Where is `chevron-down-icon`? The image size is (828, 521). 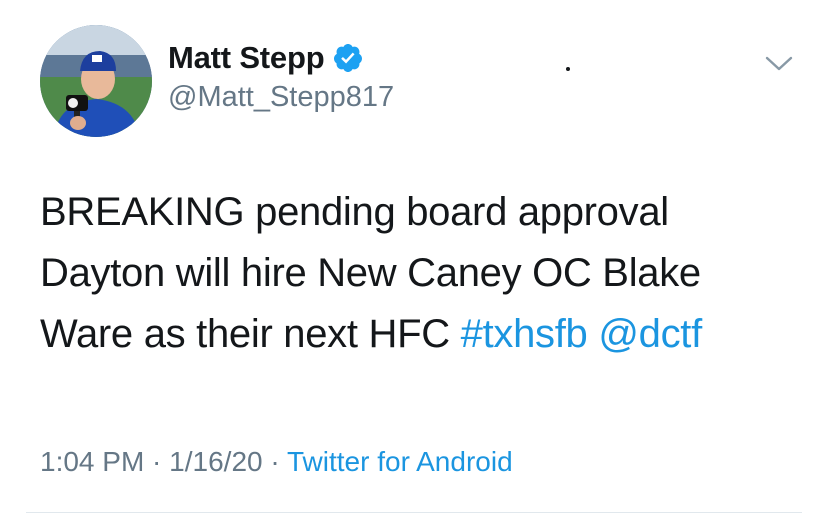
chevron-down-icon is located at coordinates (779, 64).